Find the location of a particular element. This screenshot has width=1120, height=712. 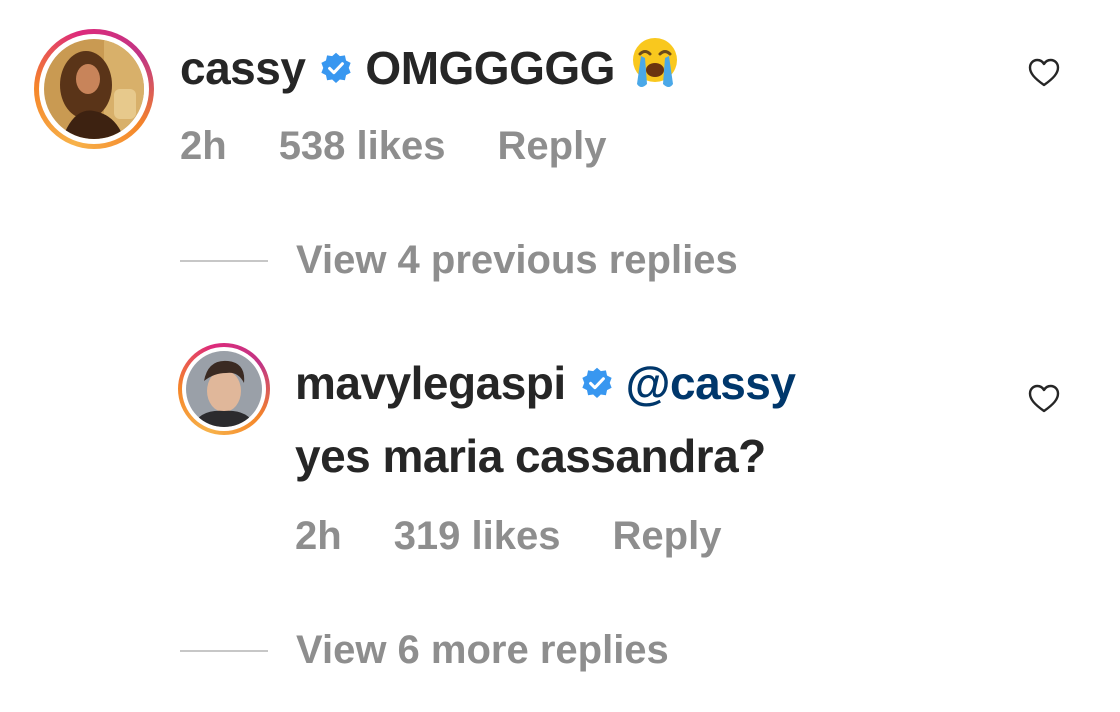

reply-line-2: yes maria cassandra? is located at coordinates (530, 456).